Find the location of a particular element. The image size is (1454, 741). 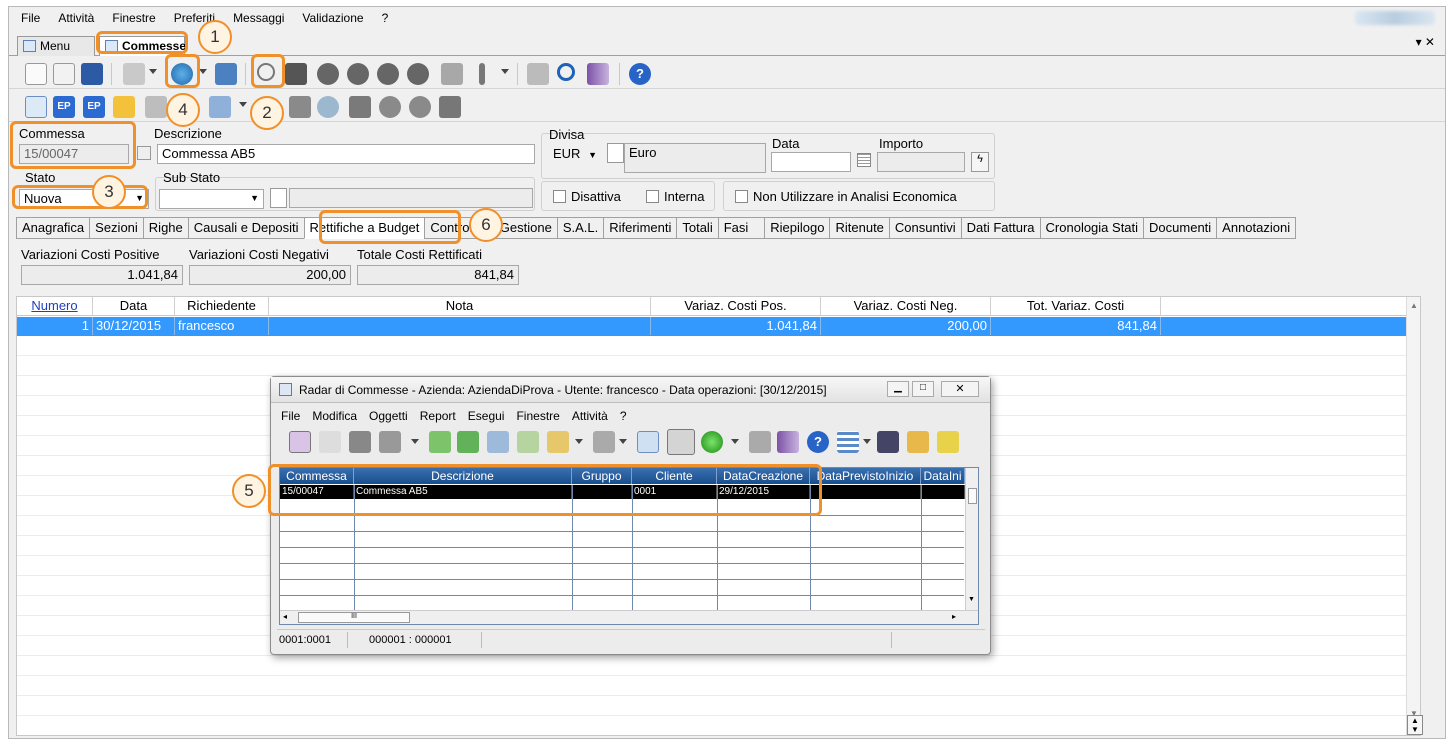

tab-consuntivi: Consuntivi is located at coordinates (924, 228).